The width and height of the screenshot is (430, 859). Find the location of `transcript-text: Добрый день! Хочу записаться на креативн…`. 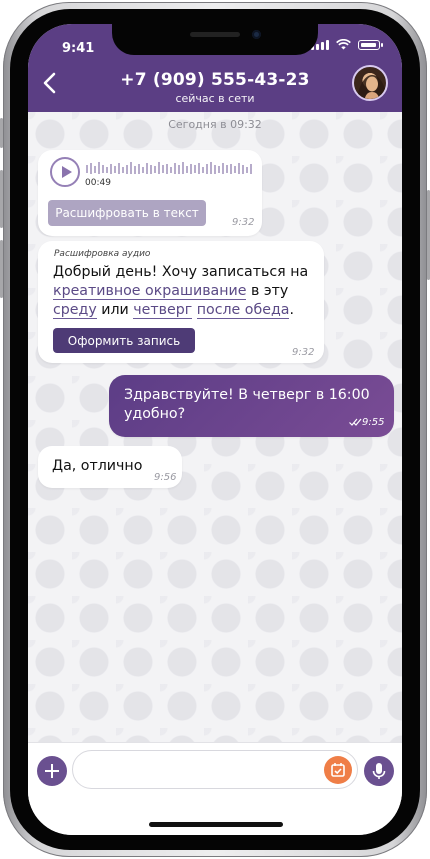

transcript-text: Добрый день! Хочу записаться на креативн… is located at coordinates (184, 291).